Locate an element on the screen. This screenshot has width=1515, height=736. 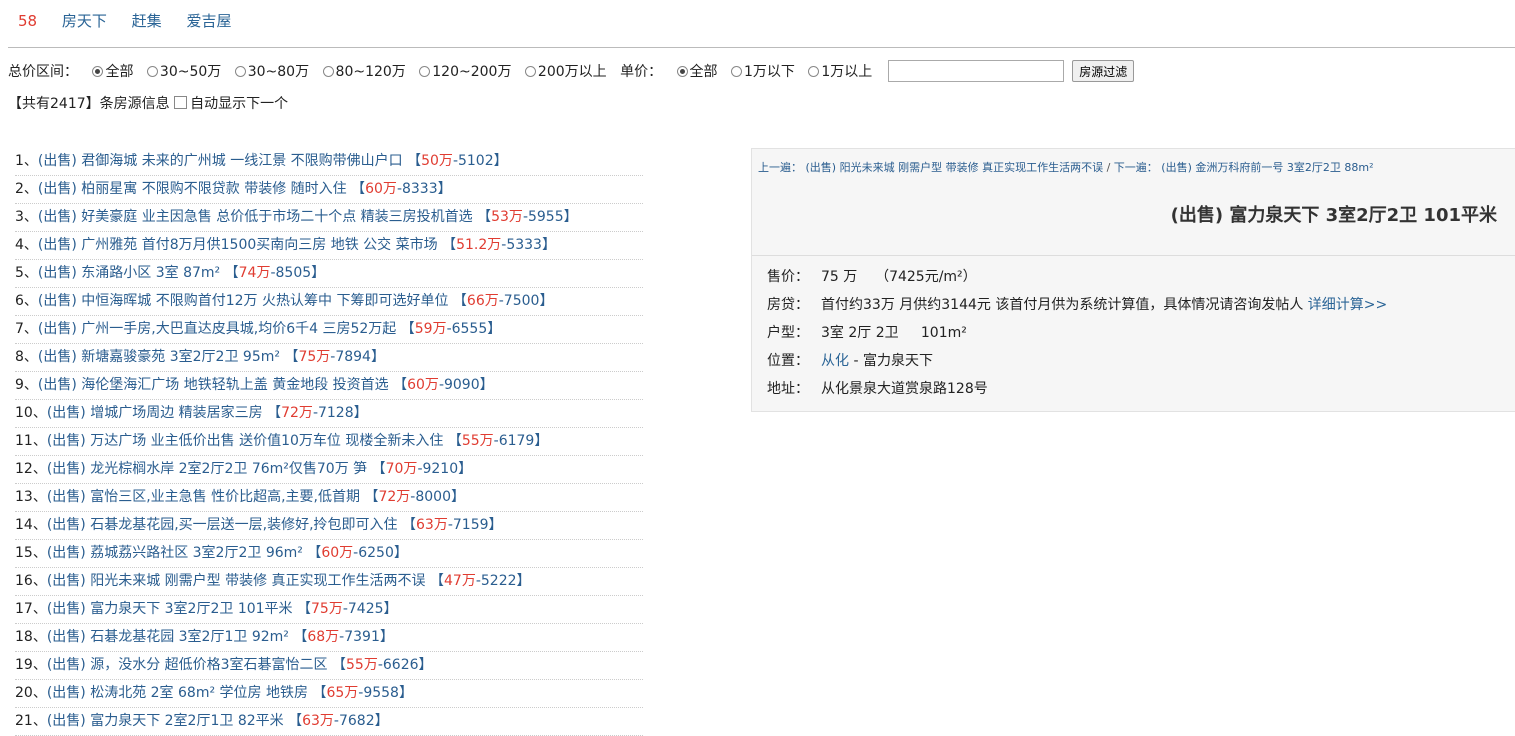
listing-title-link: (出售) 阳光未来城 刚需户型 带装修 真正实现工作生活两不误 is located at coordinates (236, 581).